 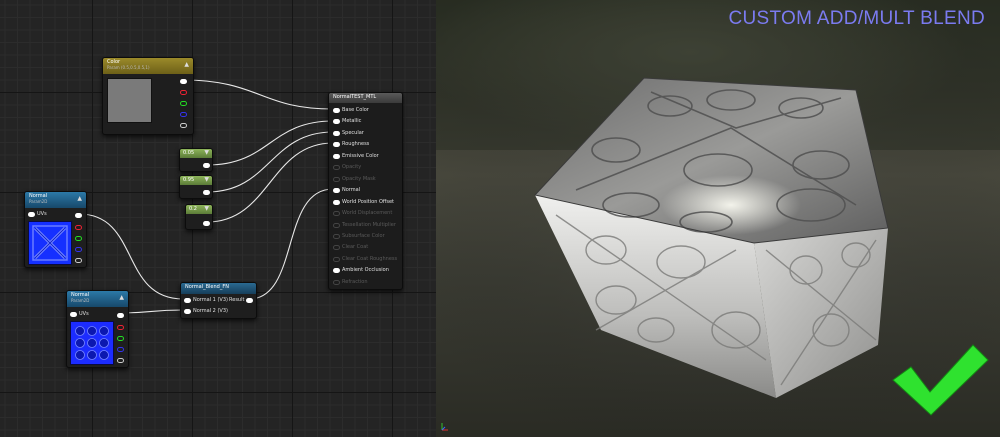 I want to click on normal-node-2-subtitle: Param2D, so click(x=80, y=300).